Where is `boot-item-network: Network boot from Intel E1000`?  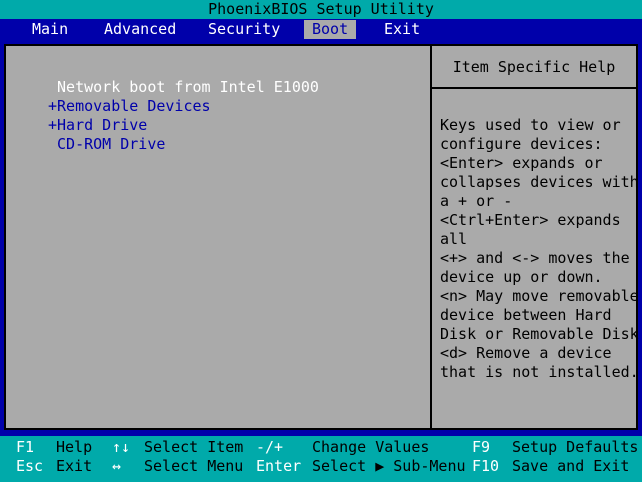 boot-item-network: Network boot from Intel E1000 is located at coordinates (183, 87).